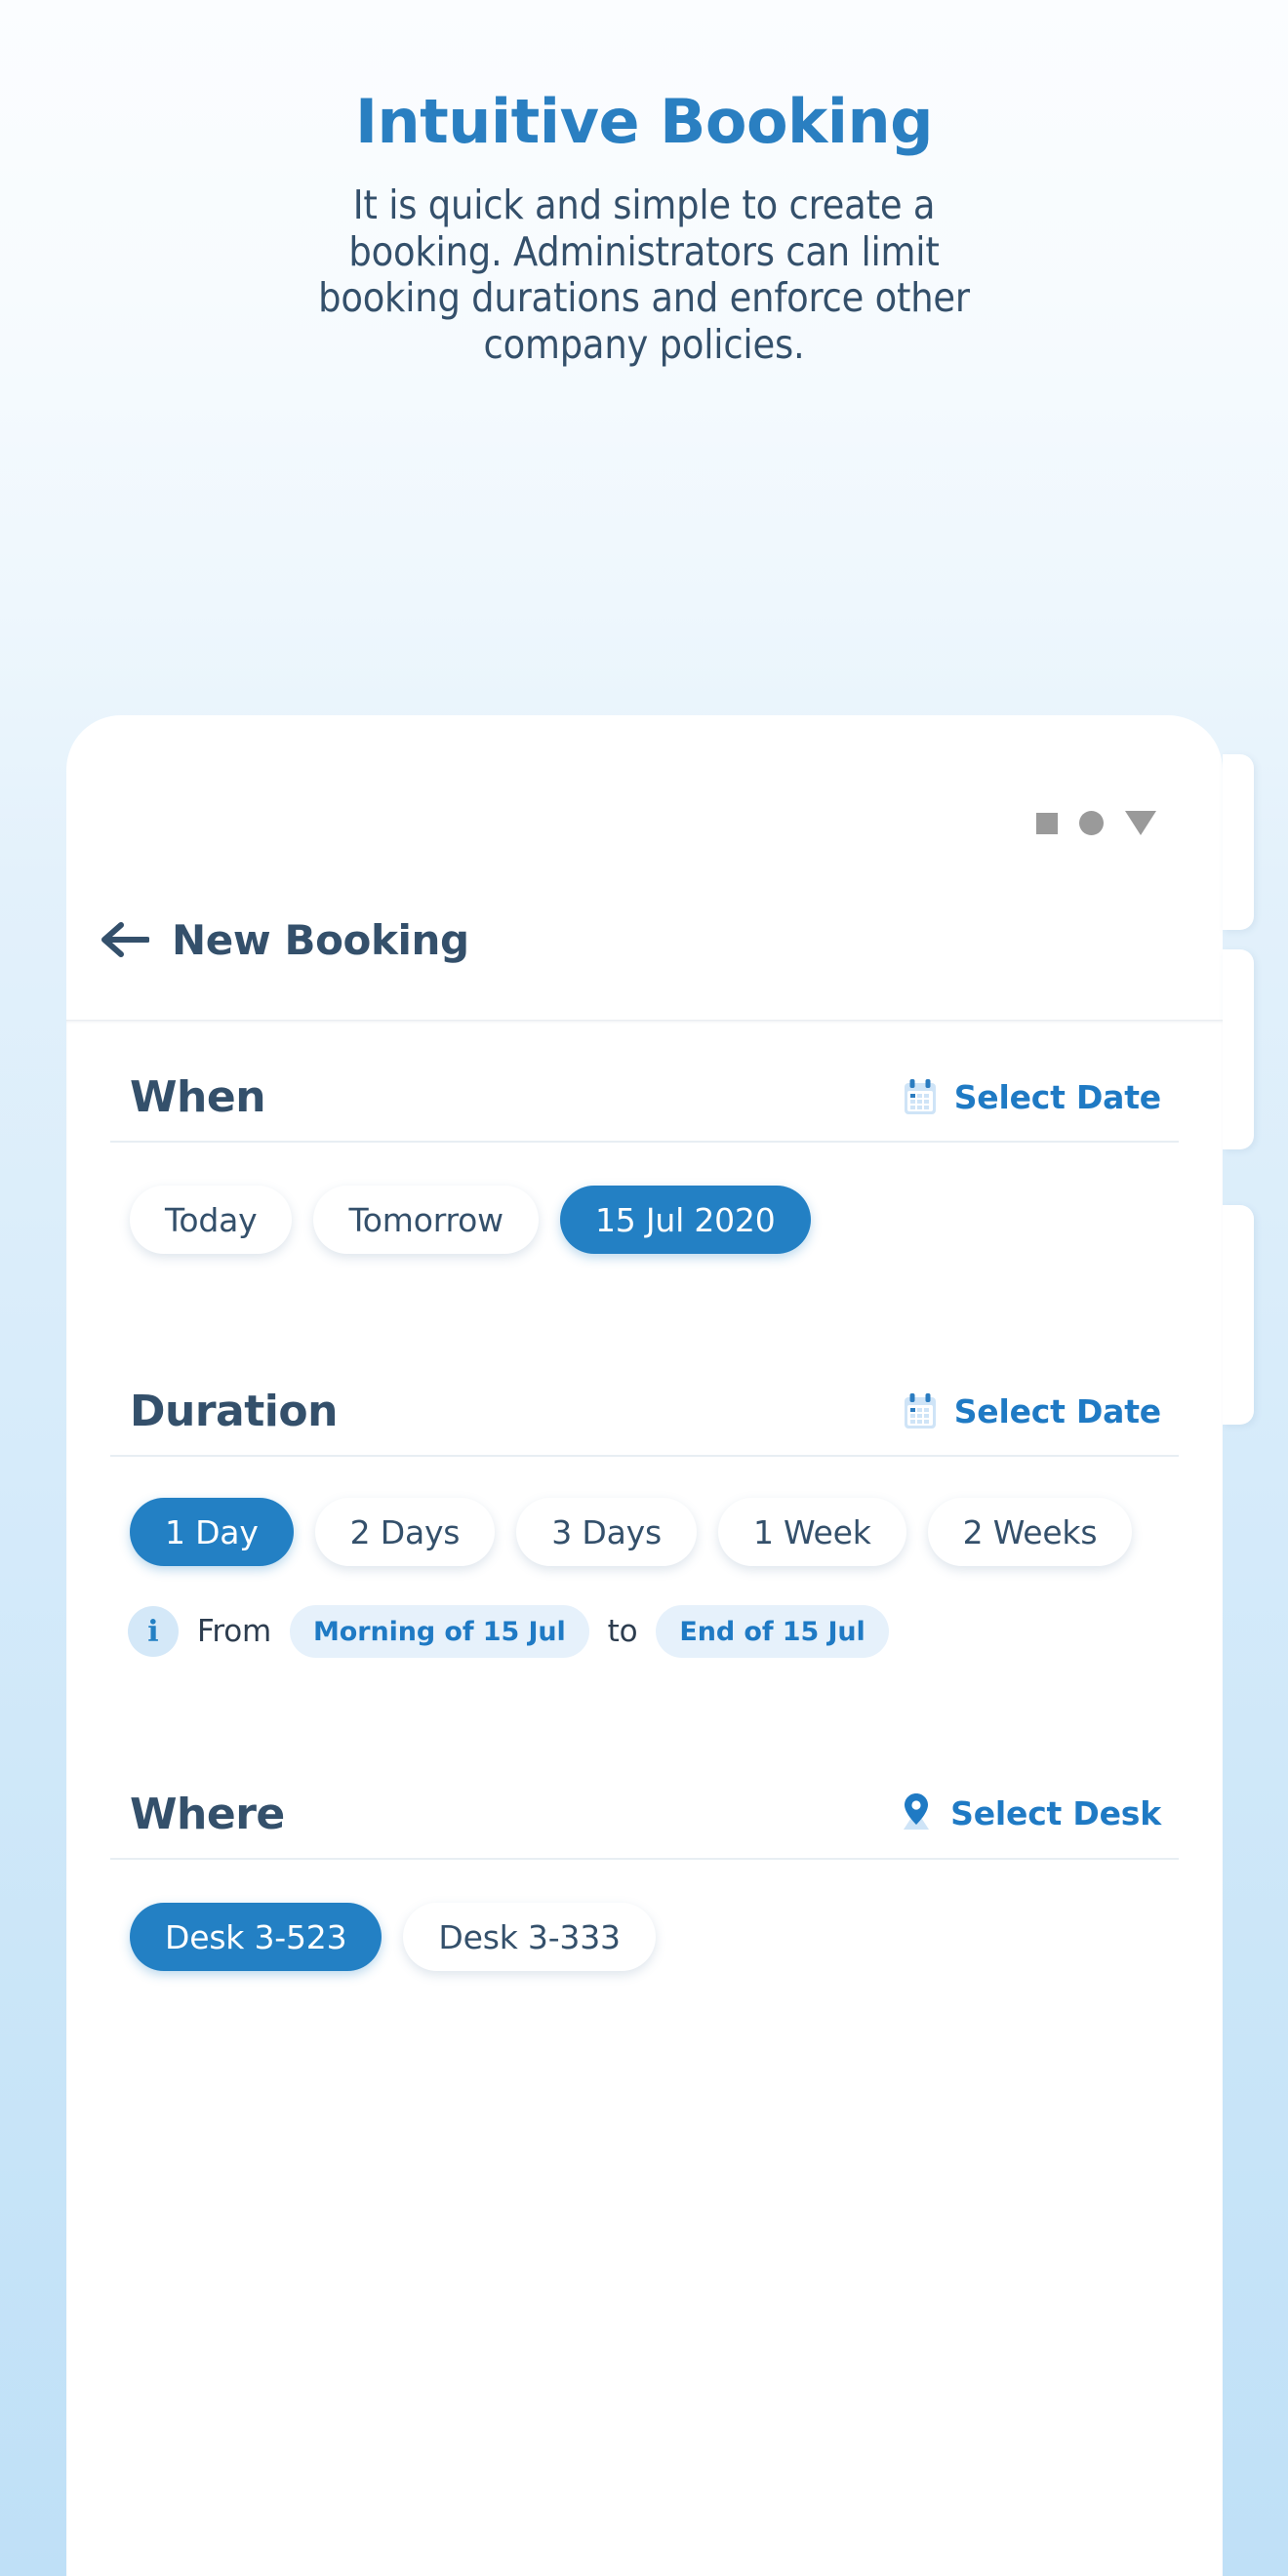 The height and width of the screenshot is (2576, 1288). I want to click on chip-3-days: 3 Days, so click(606, 1532).